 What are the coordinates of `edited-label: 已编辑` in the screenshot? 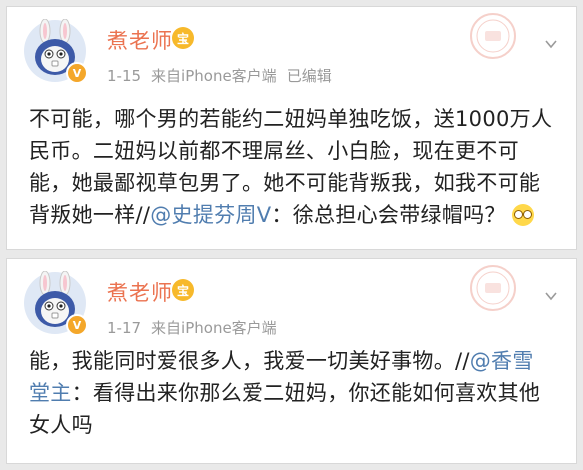 It's located at (309, 76).